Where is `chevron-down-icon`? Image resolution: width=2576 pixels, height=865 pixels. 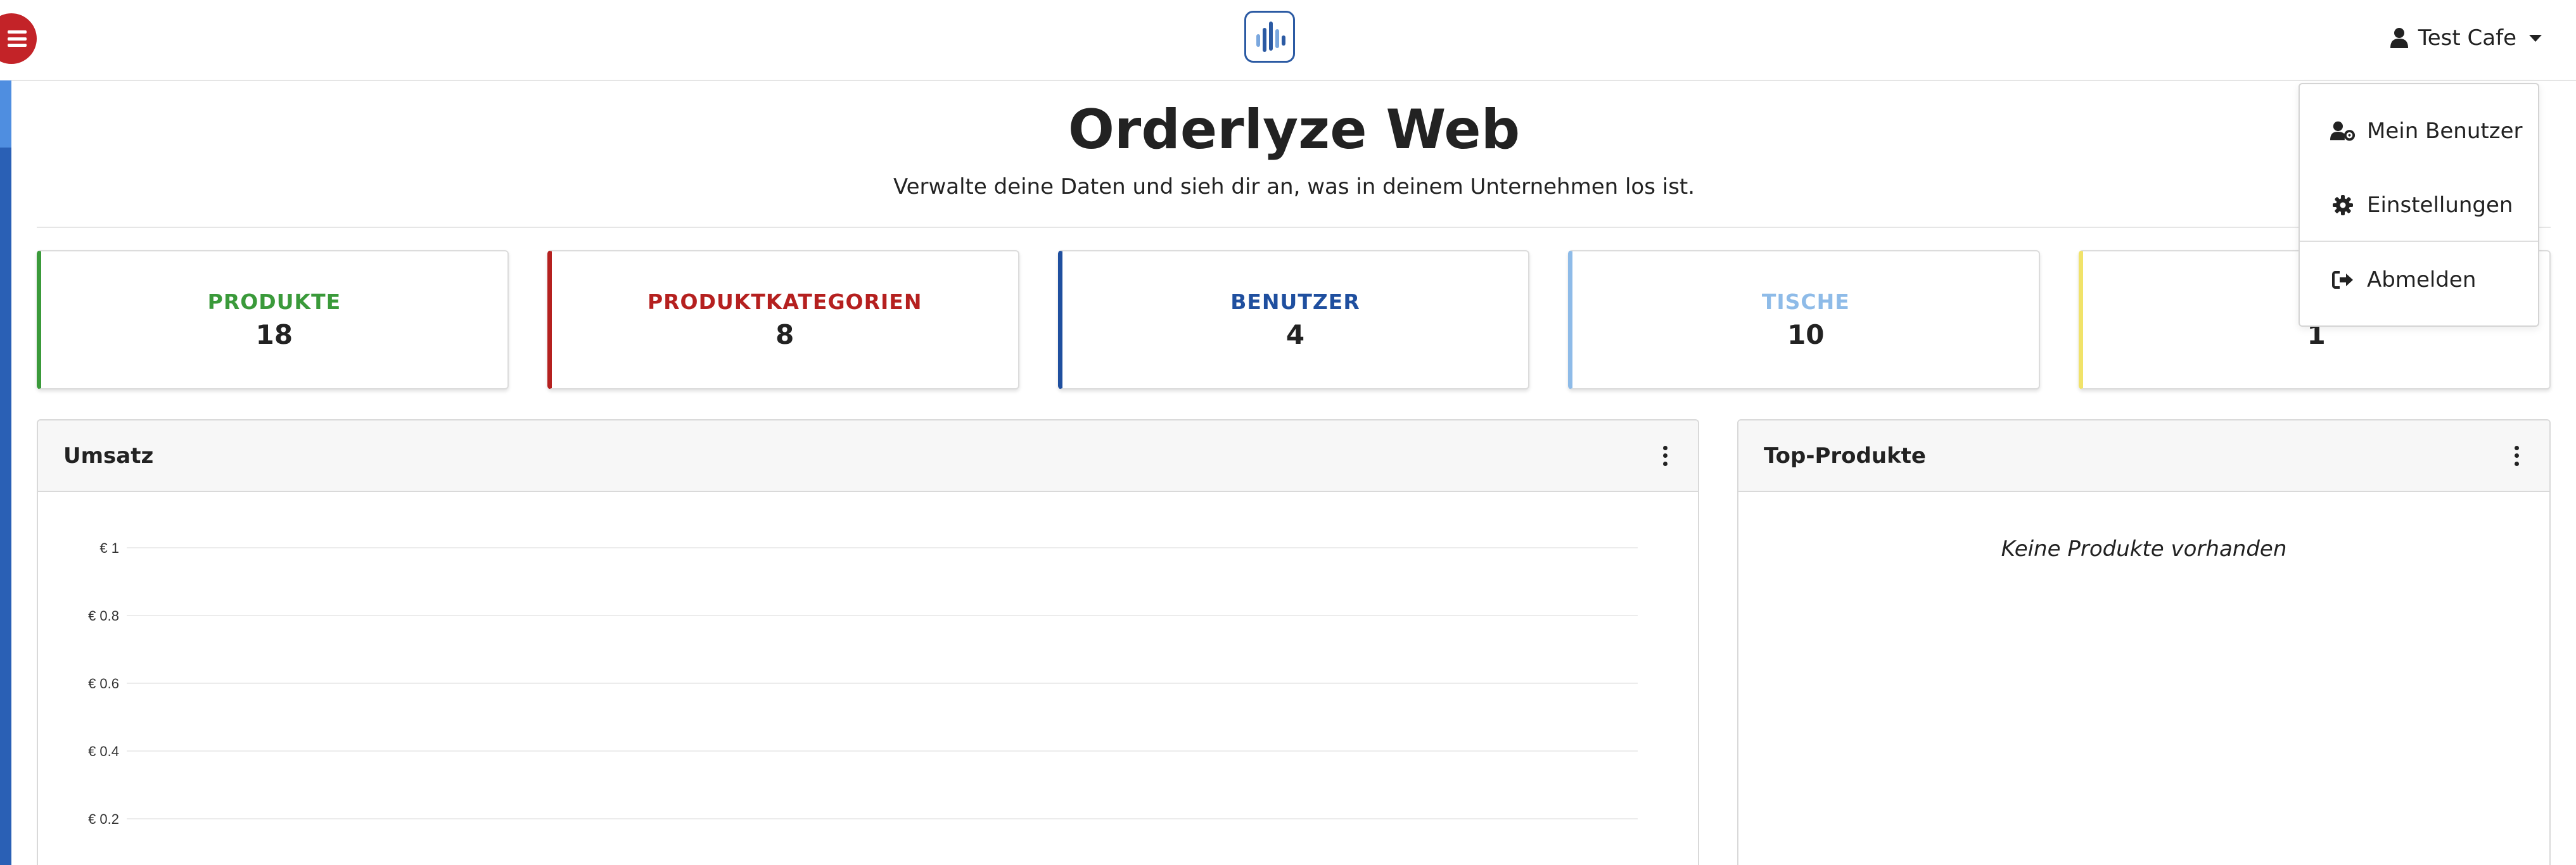 chevron-down-icon is located at coordinates (2535, 38).